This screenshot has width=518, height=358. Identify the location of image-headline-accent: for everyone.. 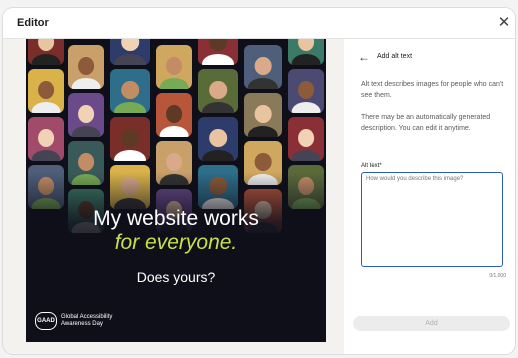
(176, 242).